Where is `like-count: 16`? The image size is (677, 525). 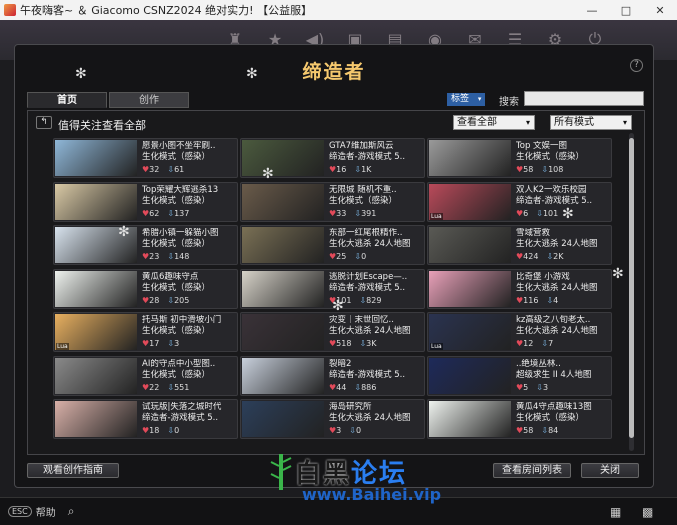
like-count: 16 is located at coordinates (341, 169).